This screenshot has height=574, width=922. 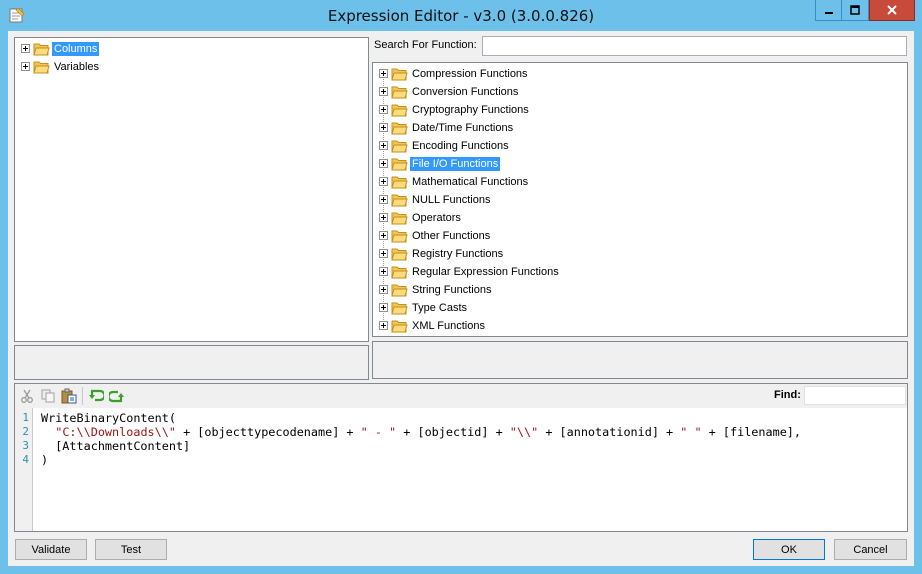 What do you see at coordinates (751, 432) in the screenshot?
I see `code-token: + [filename],` at bounding box center [751, 432].